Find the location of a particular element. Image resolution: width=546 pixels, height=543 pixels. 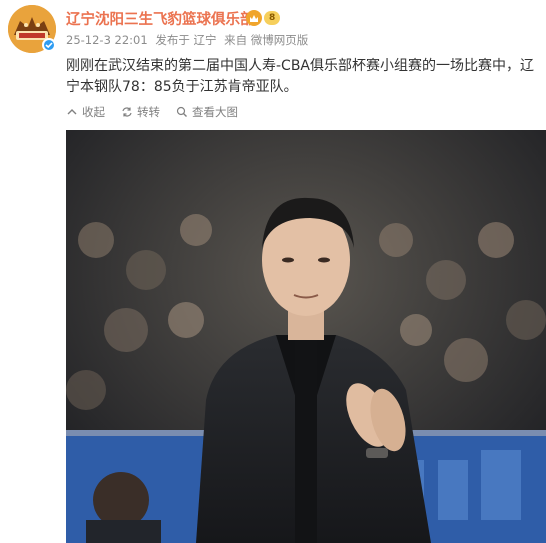

media-toolbar: 收起 转转 查看大图 is located at coordinates (160, 112).